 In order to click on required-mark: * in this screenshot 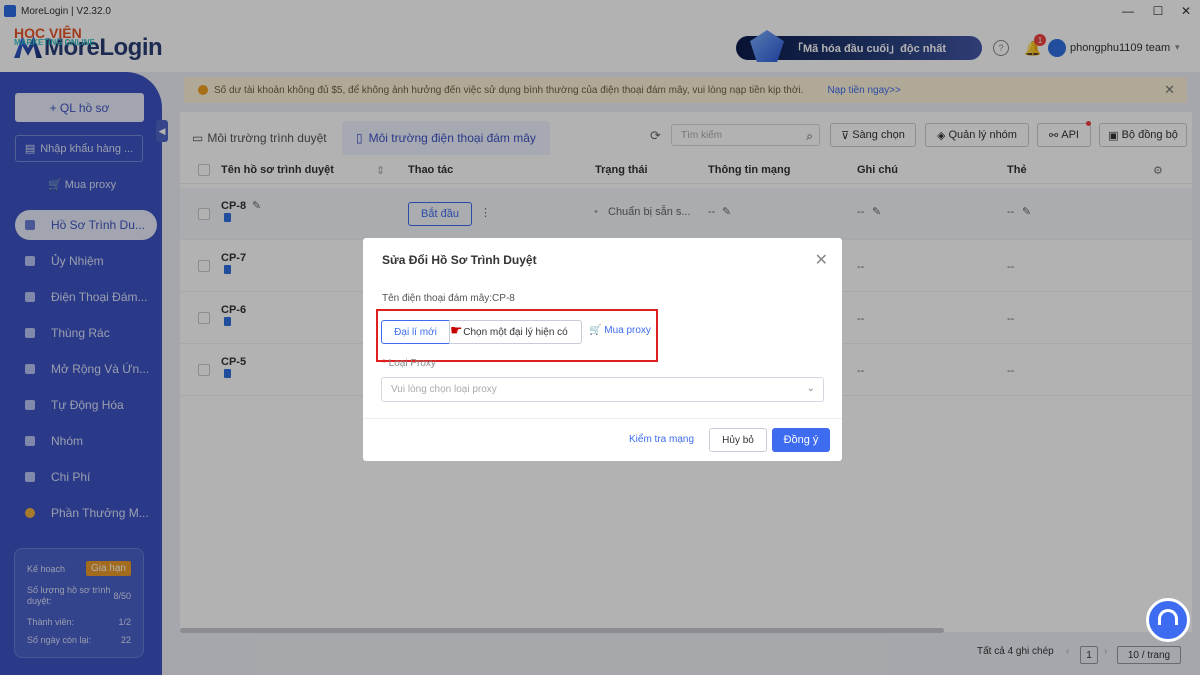, I will do `click(385, 363)`.